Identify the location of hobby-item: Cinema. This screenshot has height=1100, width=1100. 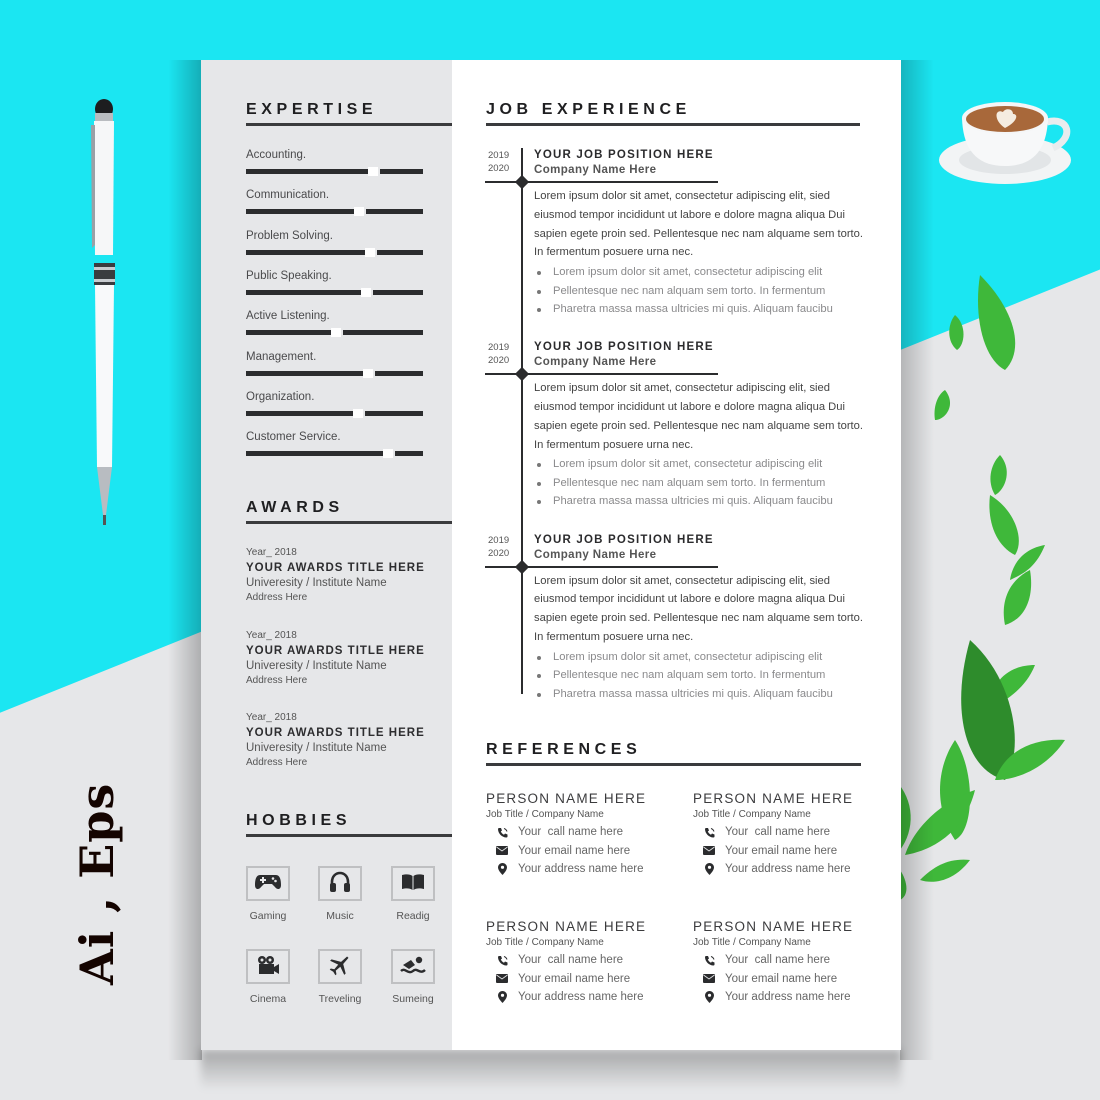
(268, 977).